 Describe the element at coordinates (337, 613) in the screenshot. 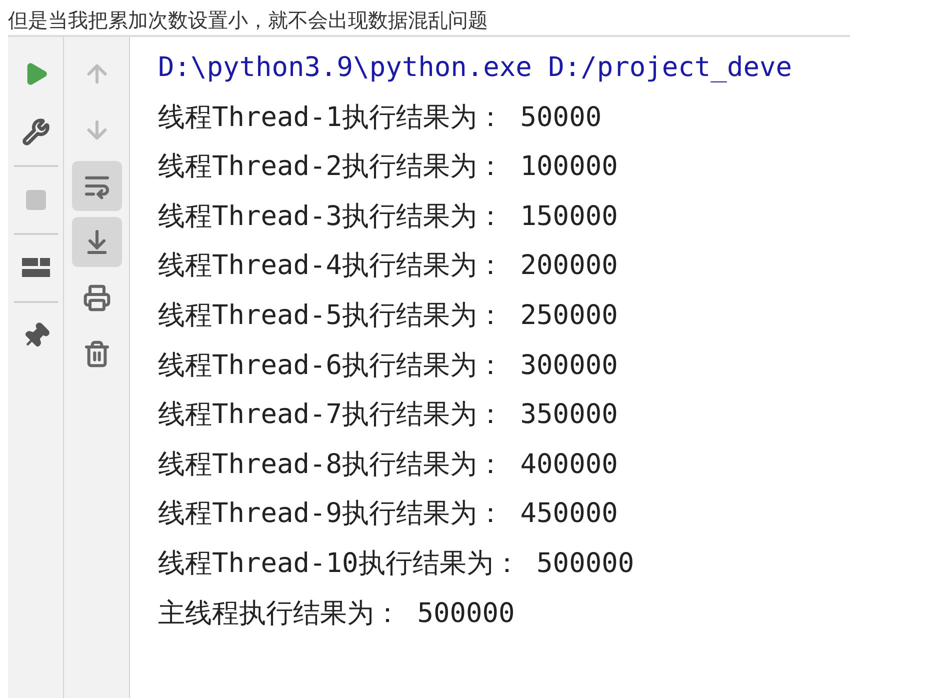

I see `console-output-line: 主线程执行结果为： 500000` at that location.